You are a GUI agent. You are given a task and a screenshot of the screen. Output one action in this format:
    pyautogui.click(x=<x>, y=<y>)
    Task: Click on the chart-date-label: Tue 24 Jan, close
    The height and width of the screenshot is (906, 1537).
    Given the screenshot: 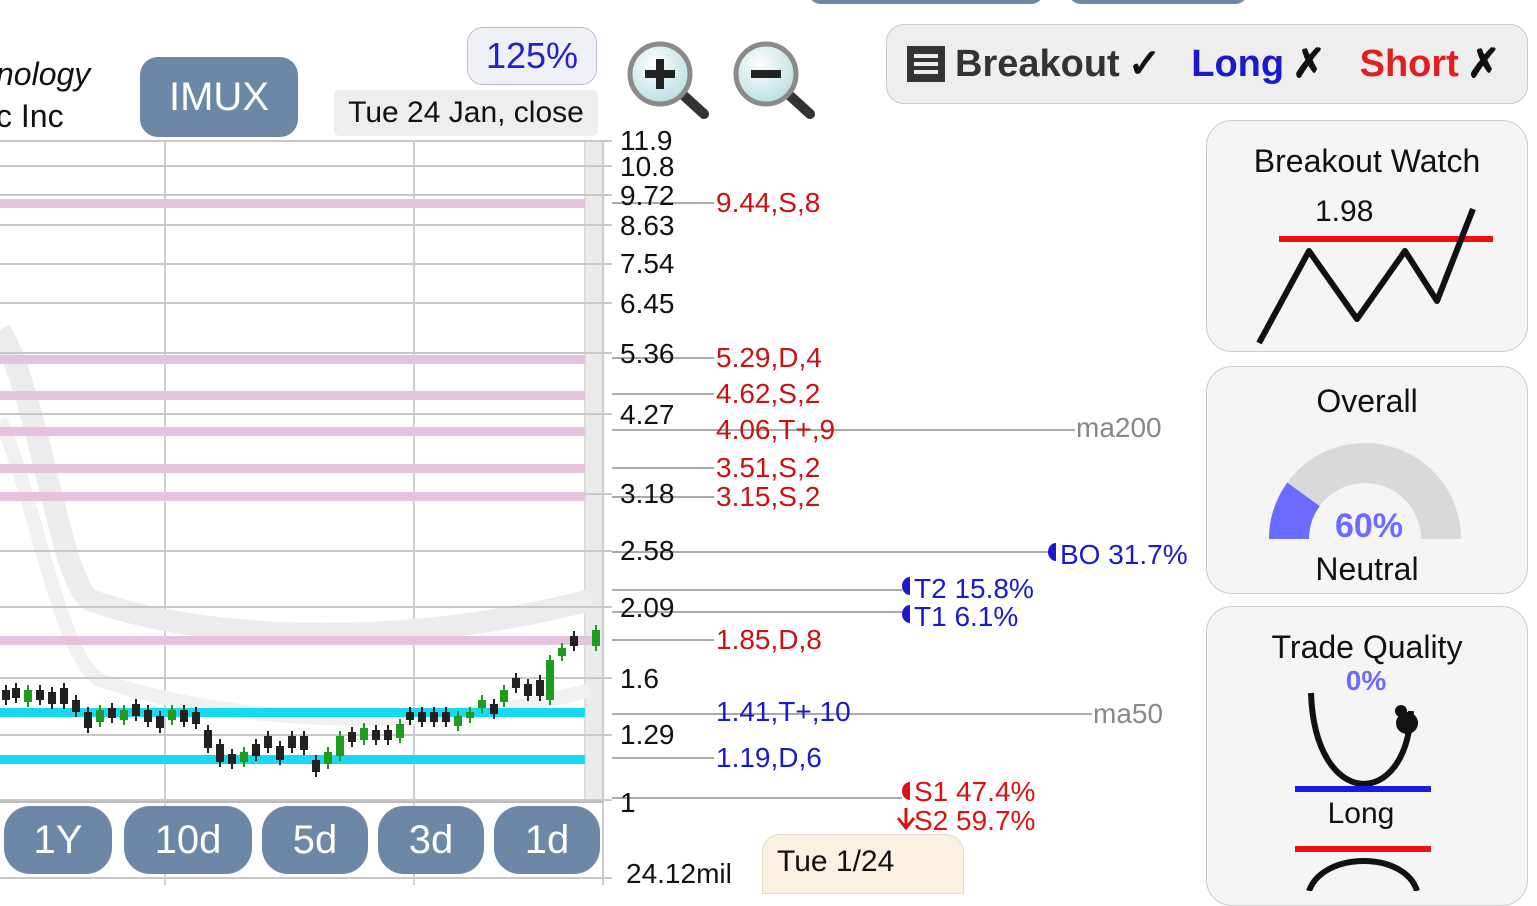 What is the action you would take?
    pyautogui.click(x=466, y=113)
    